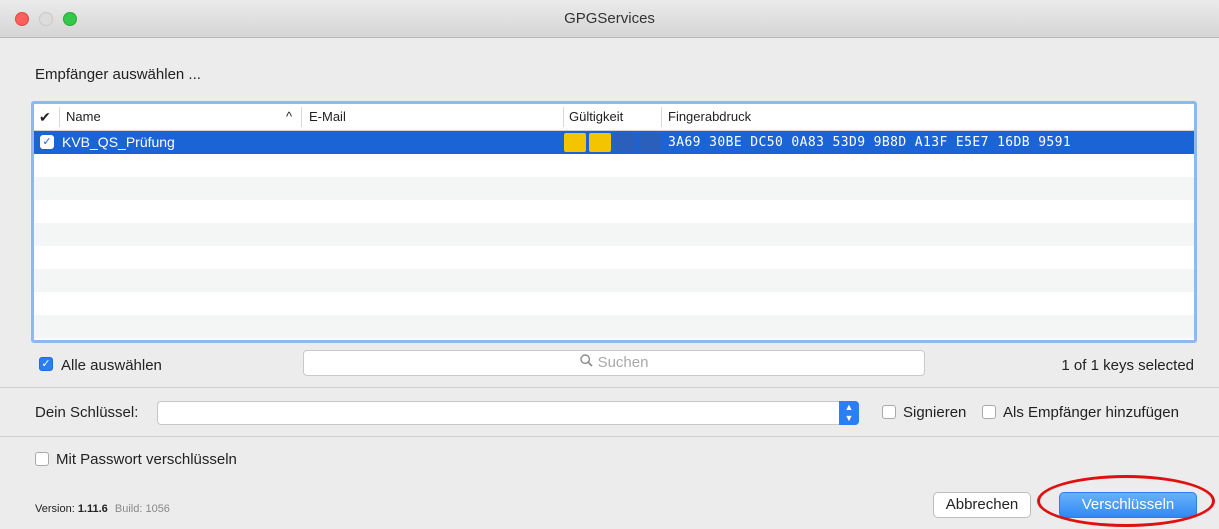 The height and width of the screenshot is (529, 1219). Describe the element at coordinates (42, 459) in the screenshot. I see `password-encrypt-checkbox` at that location.